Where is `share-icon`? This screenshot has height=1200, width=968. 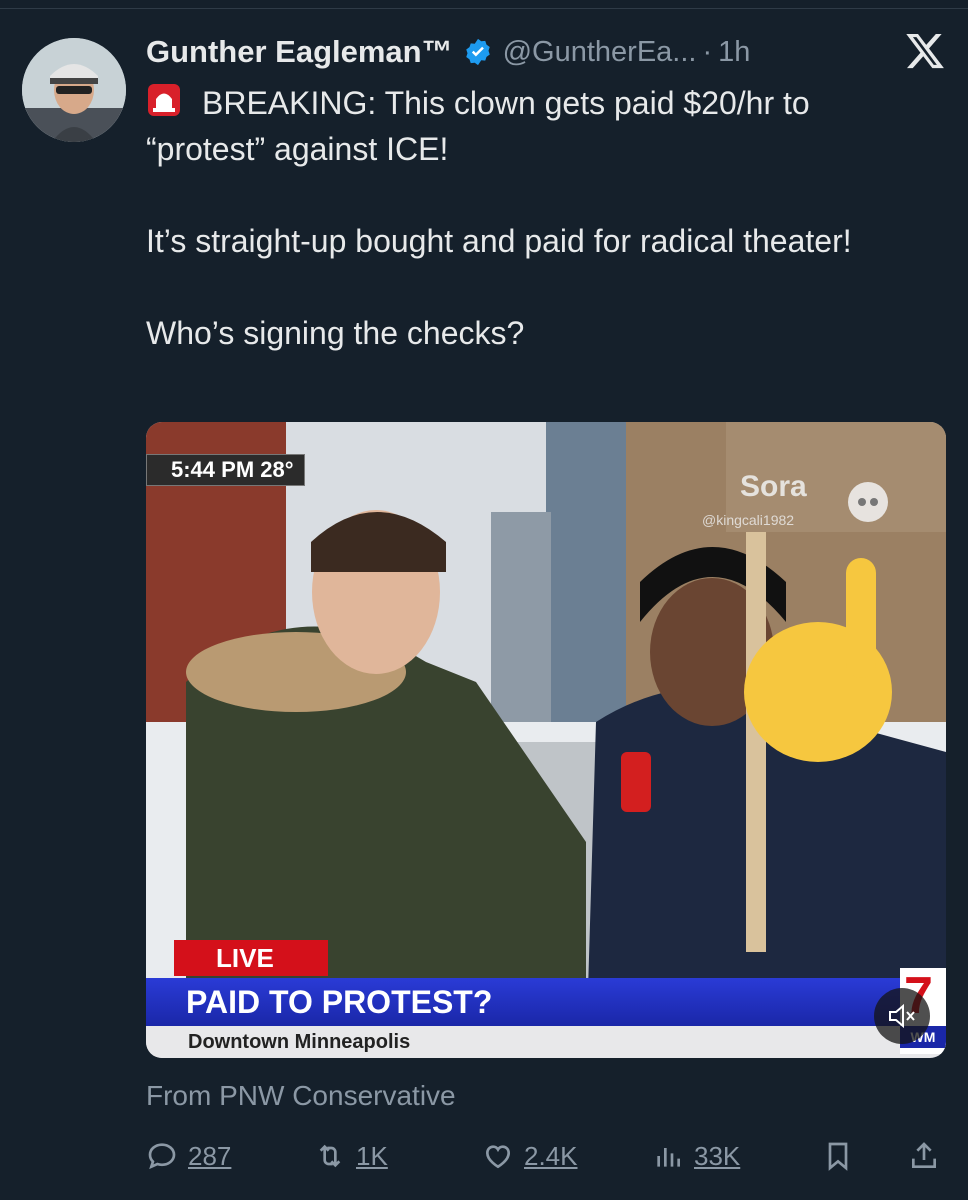 share-icon is located at coordinates (924, 1155).